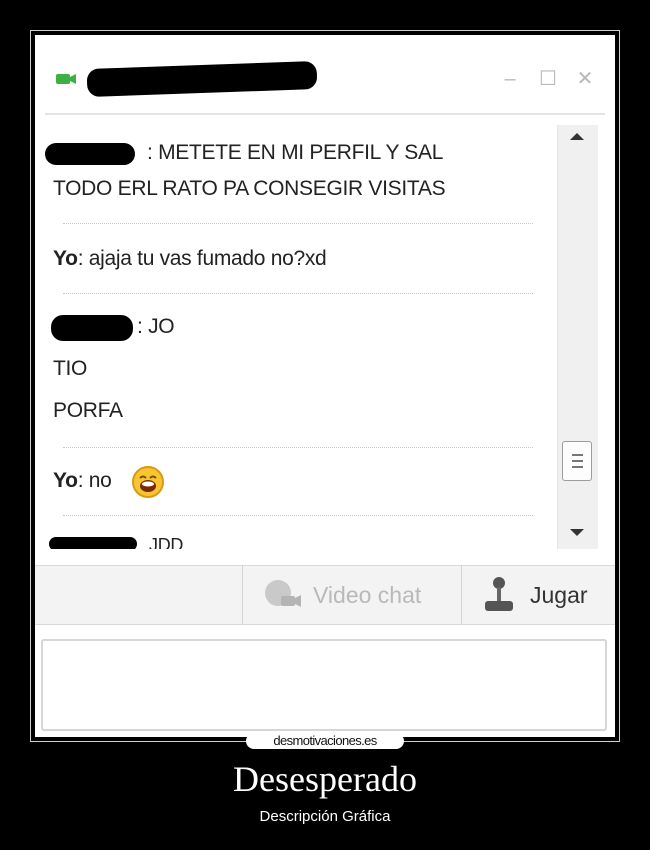 The image size is (650, 850). What do you see at coordinates (325, 779) in the screenshot?
I see `poster-title: Desesperado` at bounding box center [325, 779].